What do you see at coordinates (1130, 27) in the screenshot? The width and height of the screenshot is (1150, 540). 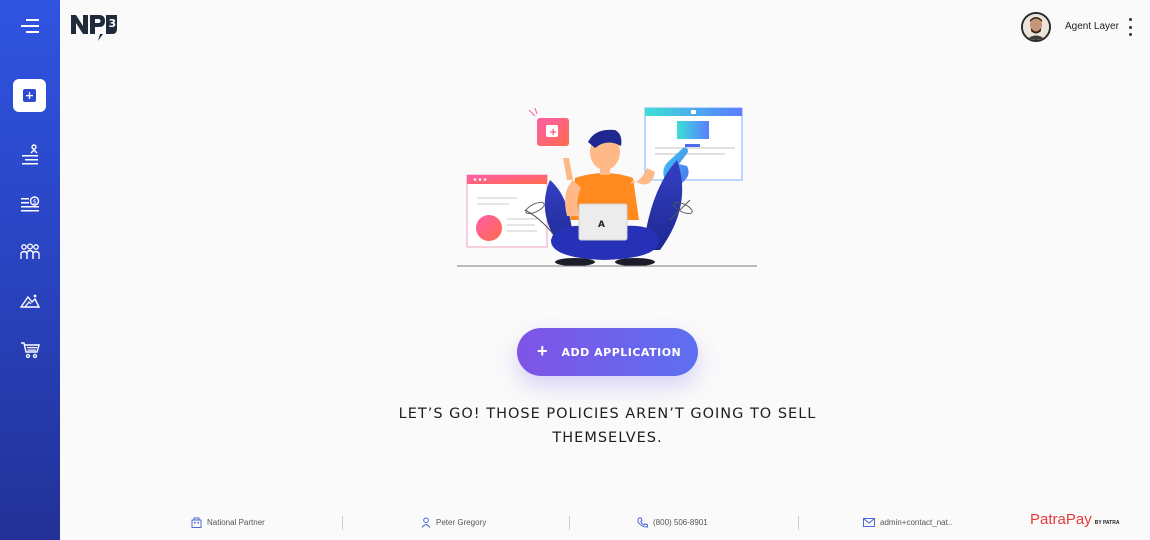 I see `more-options-button` at bounding box center [1130, 27].